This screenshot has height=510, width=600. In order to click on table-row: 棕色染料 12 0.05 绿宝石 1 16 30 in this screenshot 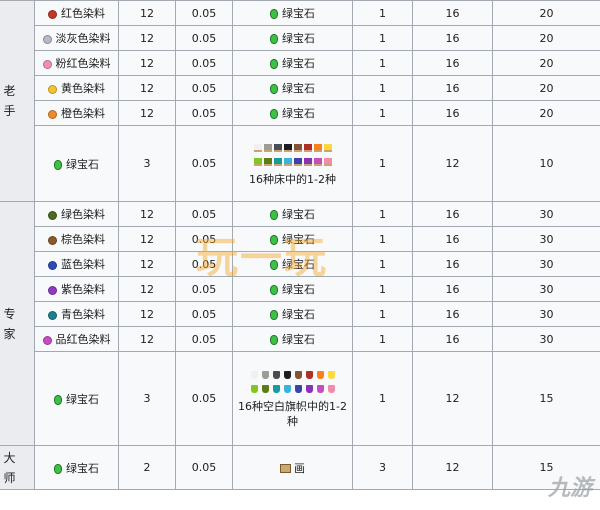, I will do `click(300, 239)`.